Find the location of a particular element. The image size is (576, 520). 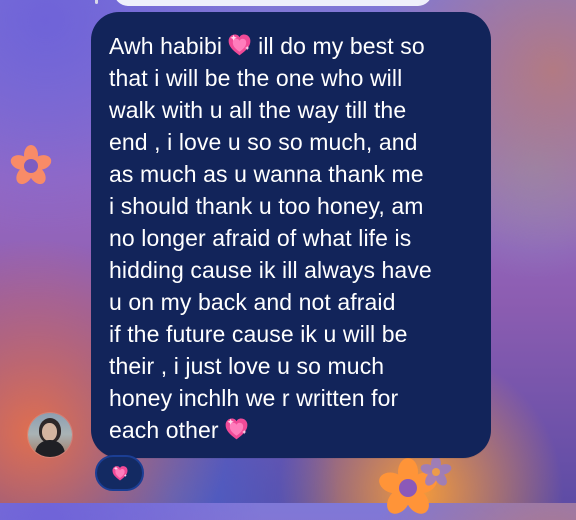

message-line: Awh habibi ill do my best so is located at coordinates (290, 46).